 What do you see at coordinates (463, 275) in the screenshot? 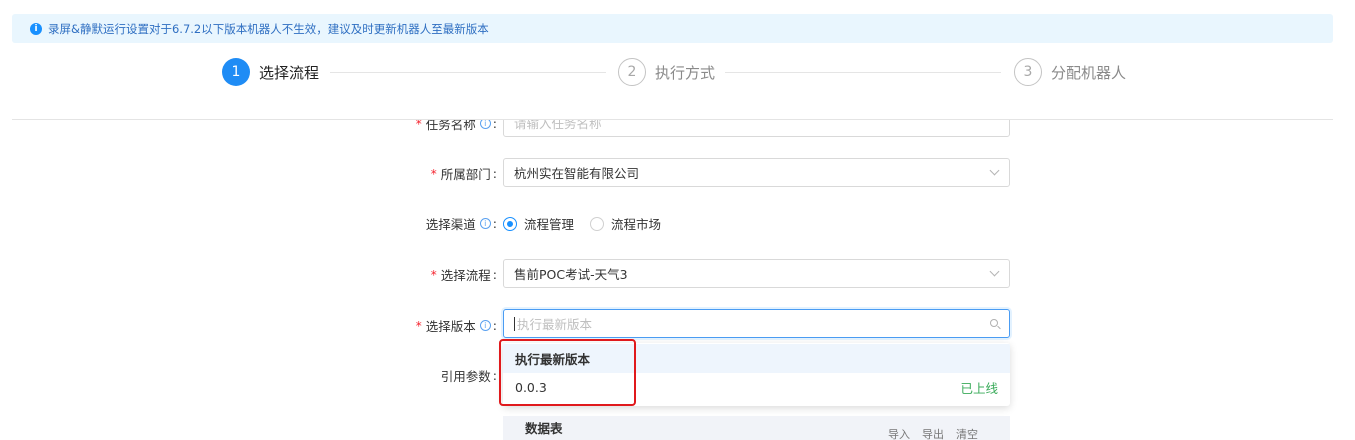
I see `process-label: * 选择流程 :` at bounding box center [463, 275].